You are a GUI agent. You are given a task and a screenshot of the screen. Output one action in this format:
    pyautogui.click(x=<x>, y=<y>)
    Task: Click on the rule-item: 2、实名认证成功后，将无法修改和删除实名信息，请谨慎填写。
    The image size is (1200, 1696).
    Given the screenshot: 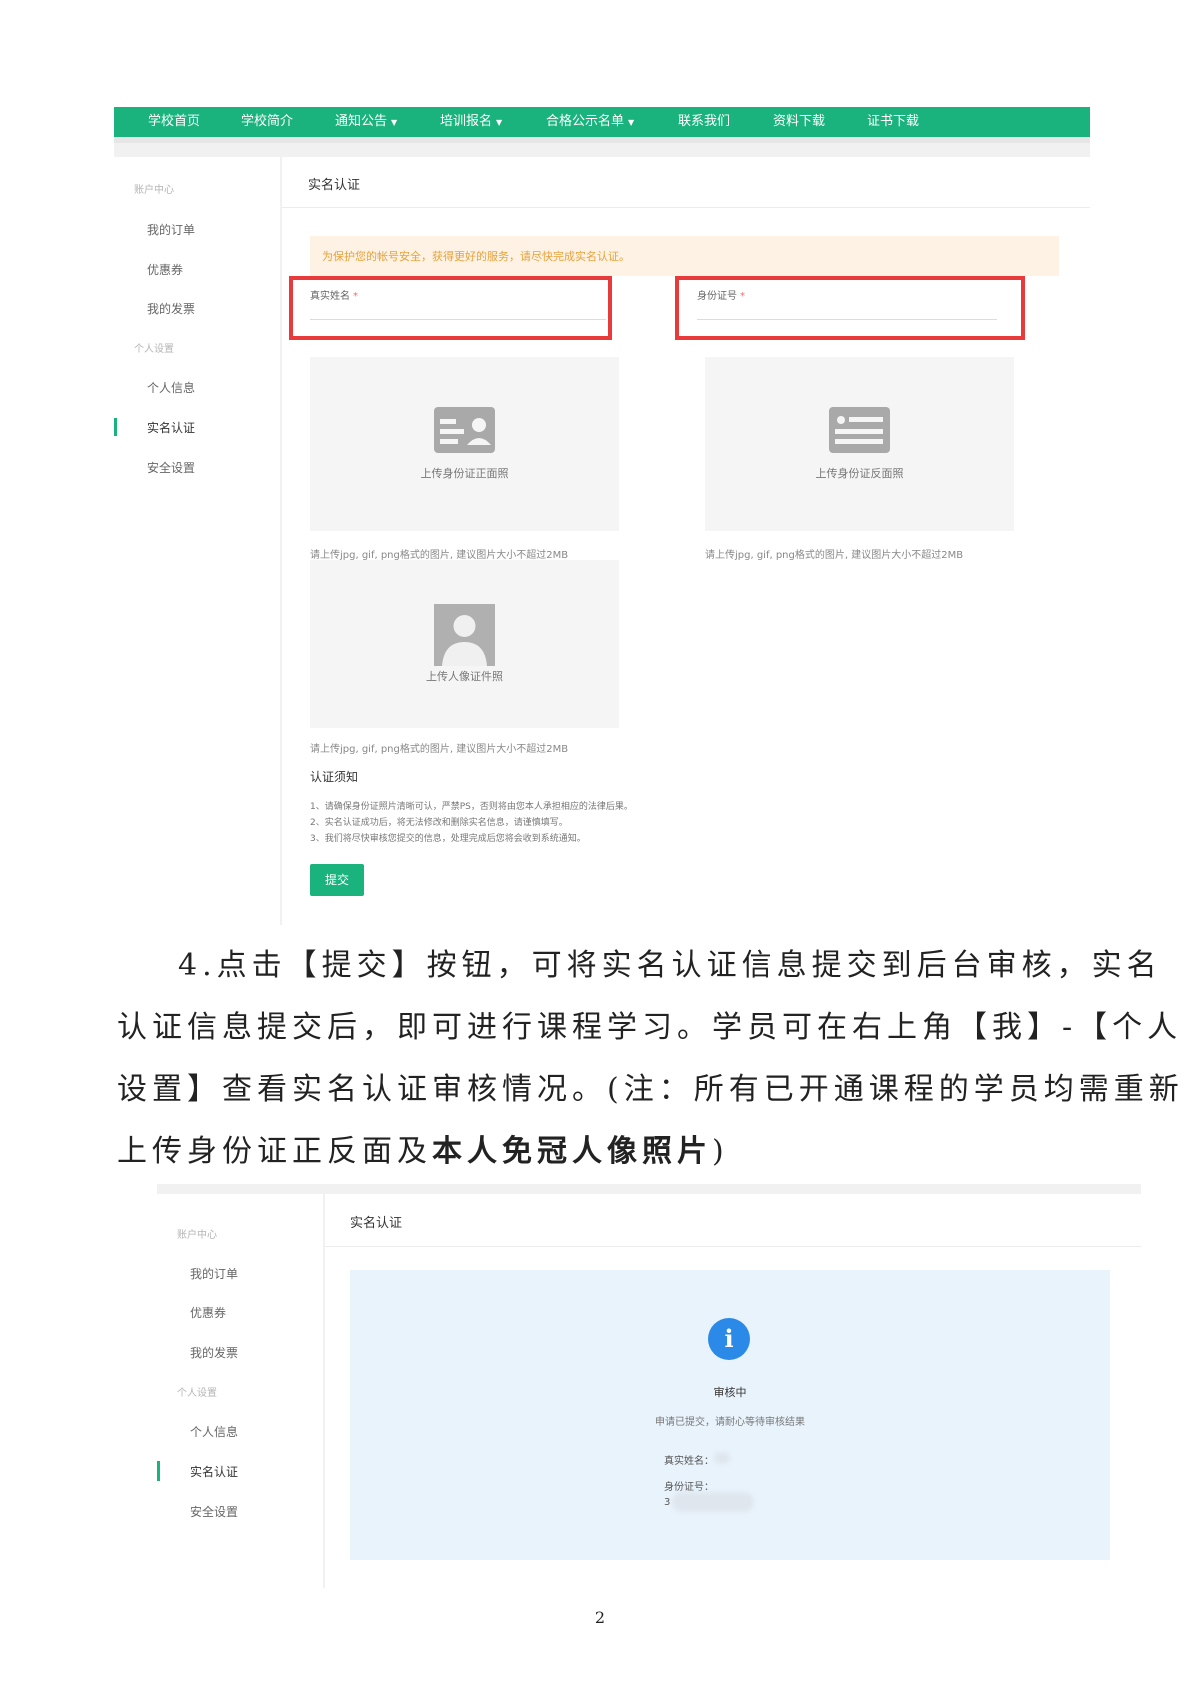 What is the action you would take?
    pyautogui.click(x=439, y=823)
    